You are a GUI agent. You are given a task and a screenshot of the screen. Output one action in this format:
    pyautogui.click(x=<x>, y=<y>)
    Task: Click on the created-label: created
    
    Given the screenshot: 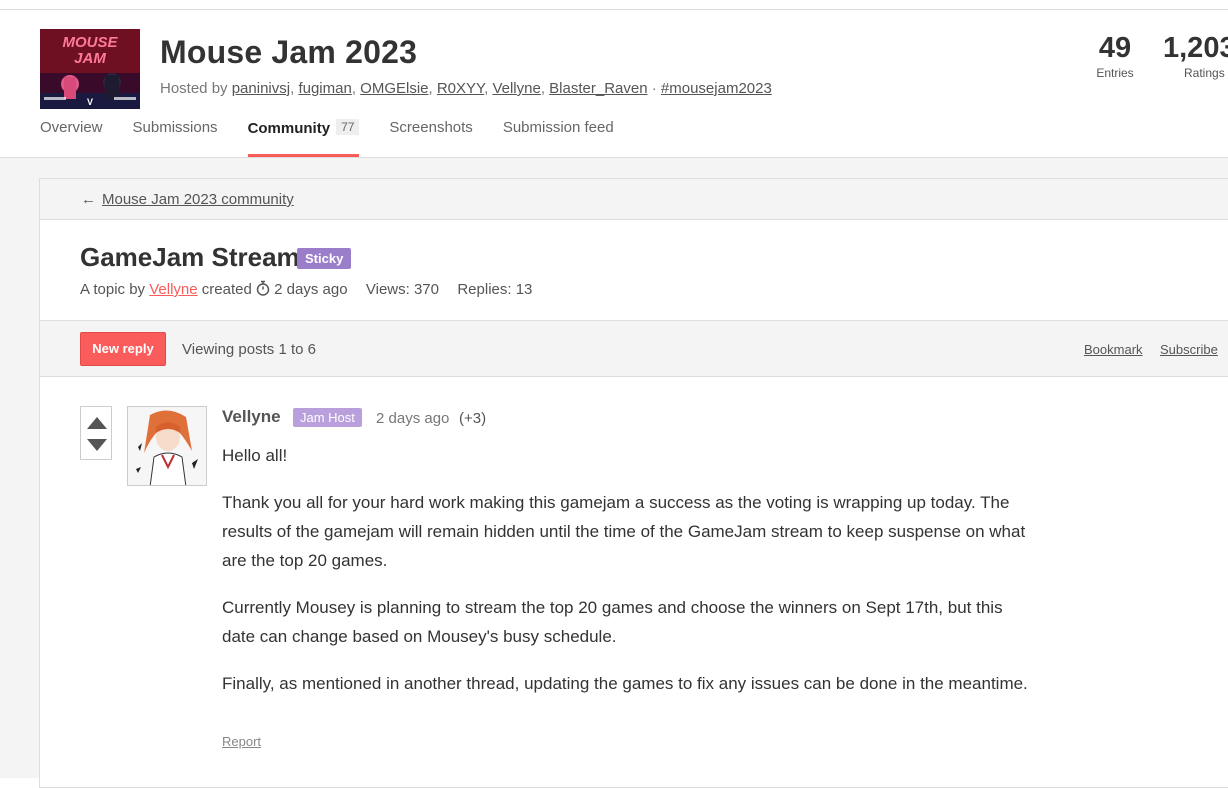 What is the action you would take?
    pyautogui.click(x=226, y=289)
    